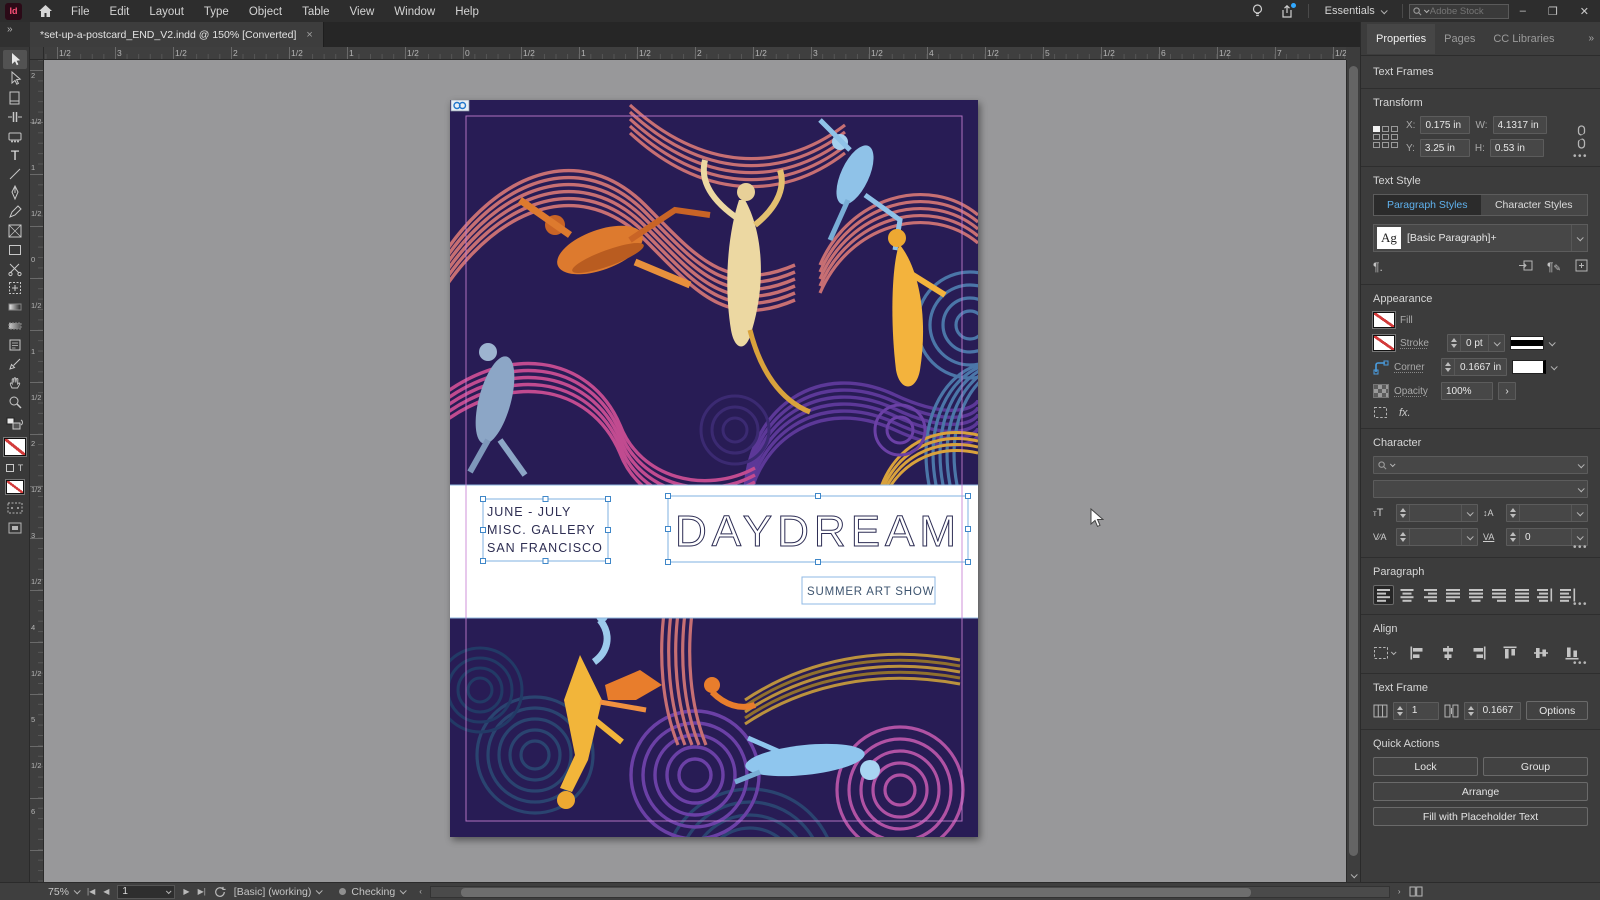 This screenshot has width=1600, height=900. What do you see at coordinates (15, 425) in the screenshot?
I see `swap-fill-stroke-icon` at bounding box center [15, 425].